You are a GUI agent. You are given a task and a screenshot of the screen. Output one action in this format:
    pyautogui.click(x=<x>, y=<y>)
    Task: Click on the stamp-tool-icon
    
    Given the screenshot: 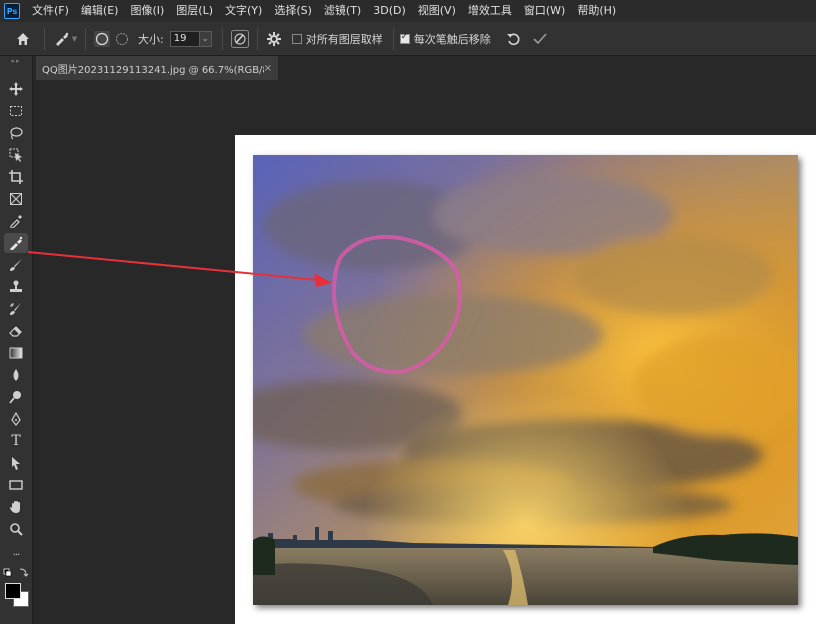 What is the action you would take?
    pyautogui.click(x=16, y=287)
    